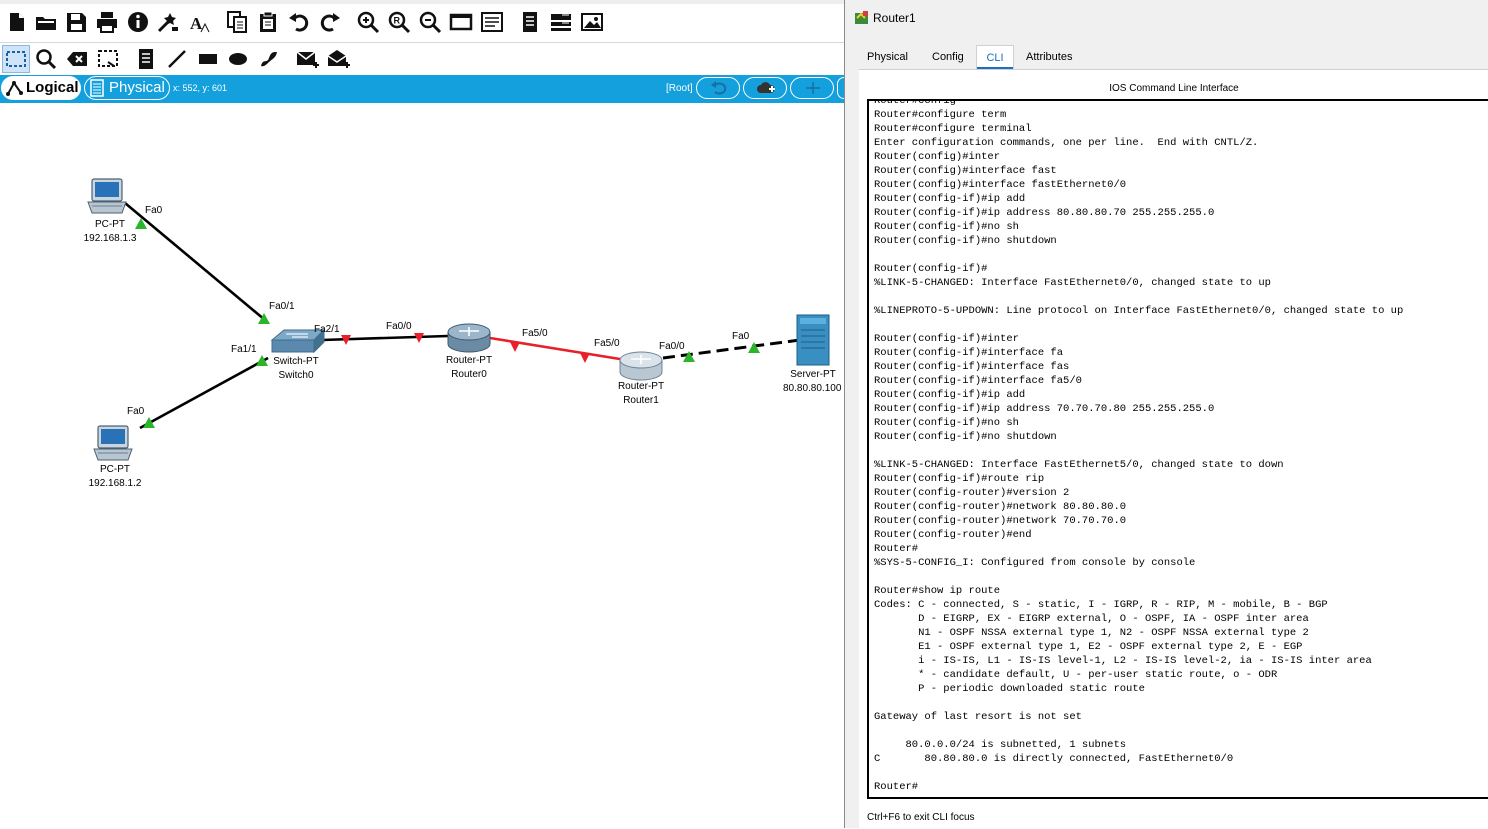  What do you see at coordinates (327, 329) in the screenshot?
I see `port-label: Fa2/1` at bounding box center [327, 329].